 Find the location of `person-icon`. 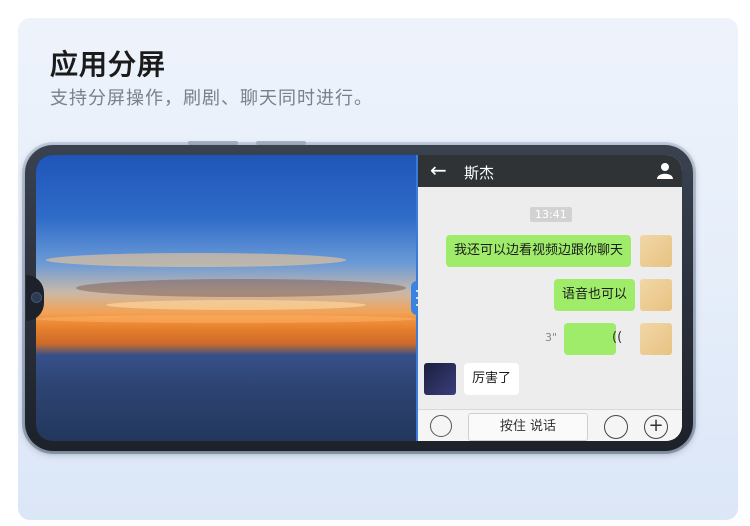

person-icon is located at coordinates (665, 170).